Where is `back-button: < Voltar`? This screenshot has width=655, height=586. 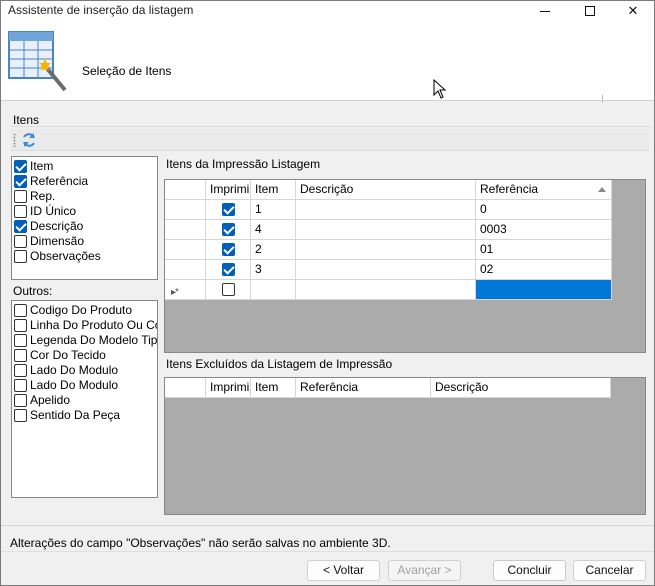
back-button: < Voltar is located at coordinates (343, 570).